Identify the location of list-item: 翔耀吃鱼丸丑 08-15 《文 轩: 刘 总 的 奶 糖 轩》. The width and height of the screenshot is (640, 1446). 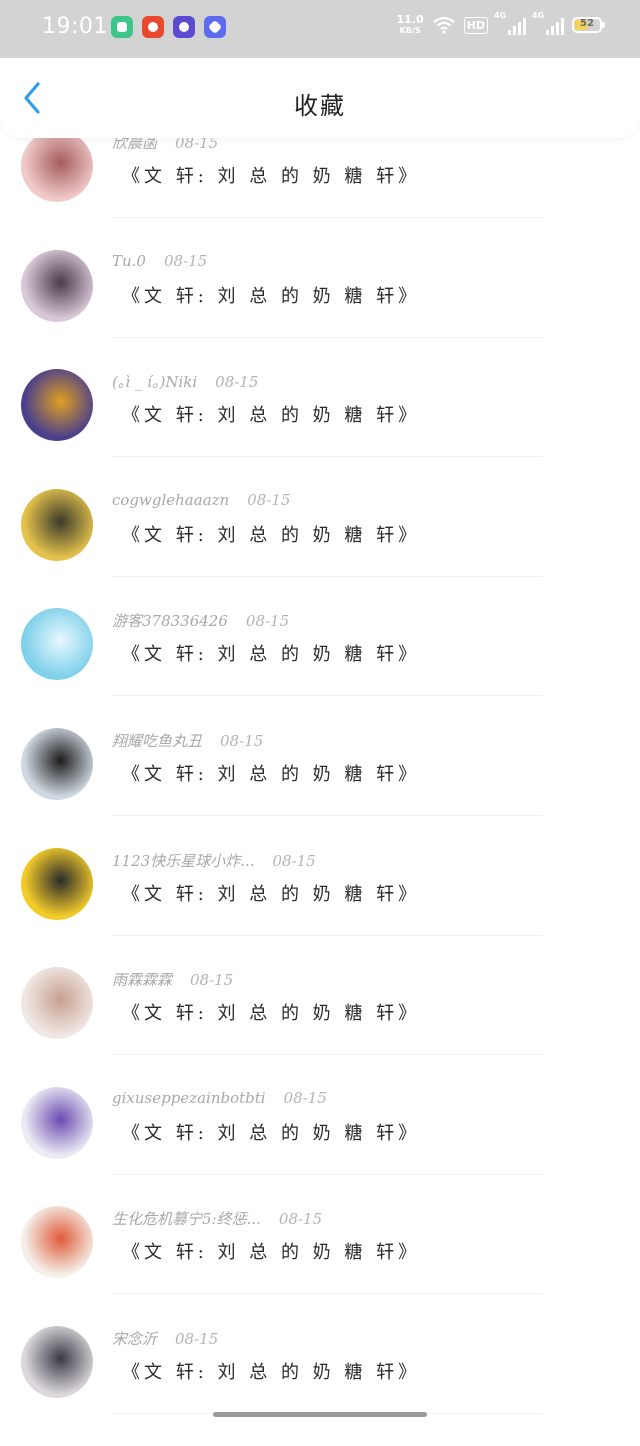
(320, 788).